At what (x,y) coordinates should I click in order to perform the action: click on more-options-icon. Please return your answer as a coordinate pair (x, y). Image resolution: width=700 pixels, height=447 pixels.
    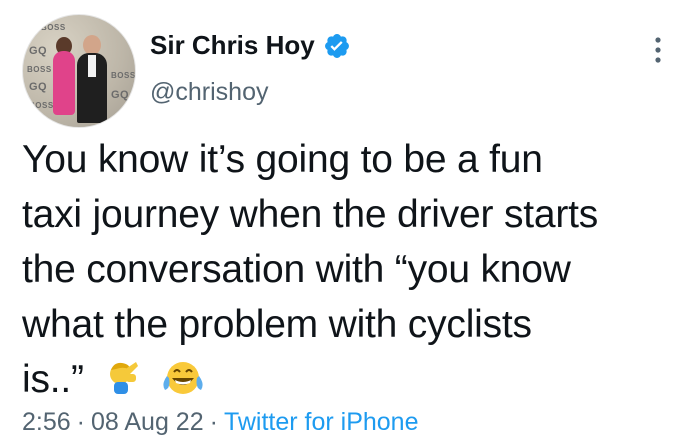
    Looking at the image, I should click on (658, 50).